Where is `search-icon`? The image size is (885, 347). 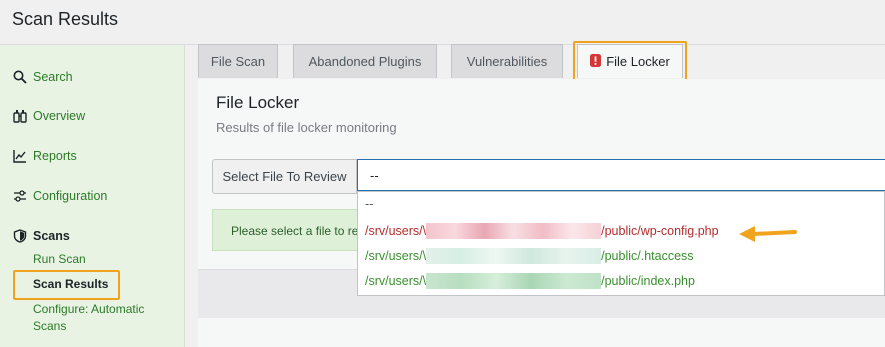 search-icon is located at coordinates (19, 76).